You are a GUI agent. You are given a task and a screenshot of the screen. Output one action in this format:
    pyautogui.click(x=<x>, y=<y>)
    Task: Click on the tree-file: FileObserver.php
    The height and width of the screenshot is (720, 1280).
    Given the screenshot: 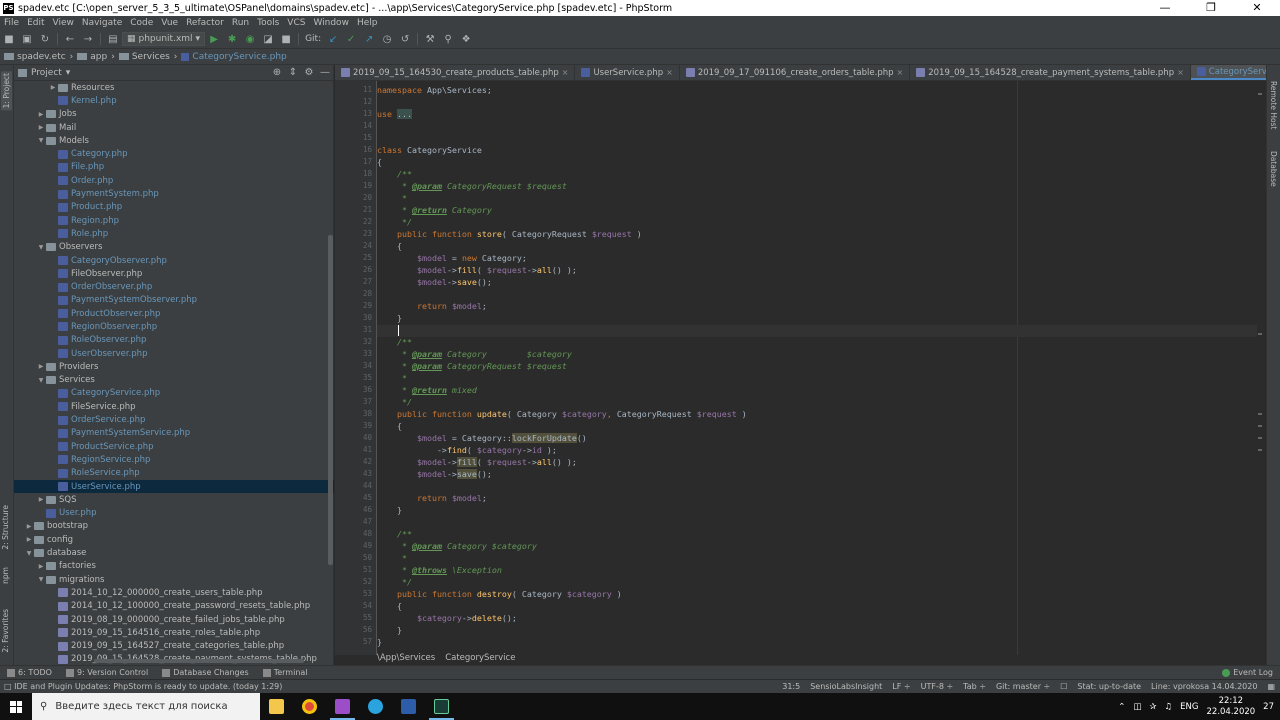 What is the action you would take?
    pyautogui.click(x=174, y=273)
    